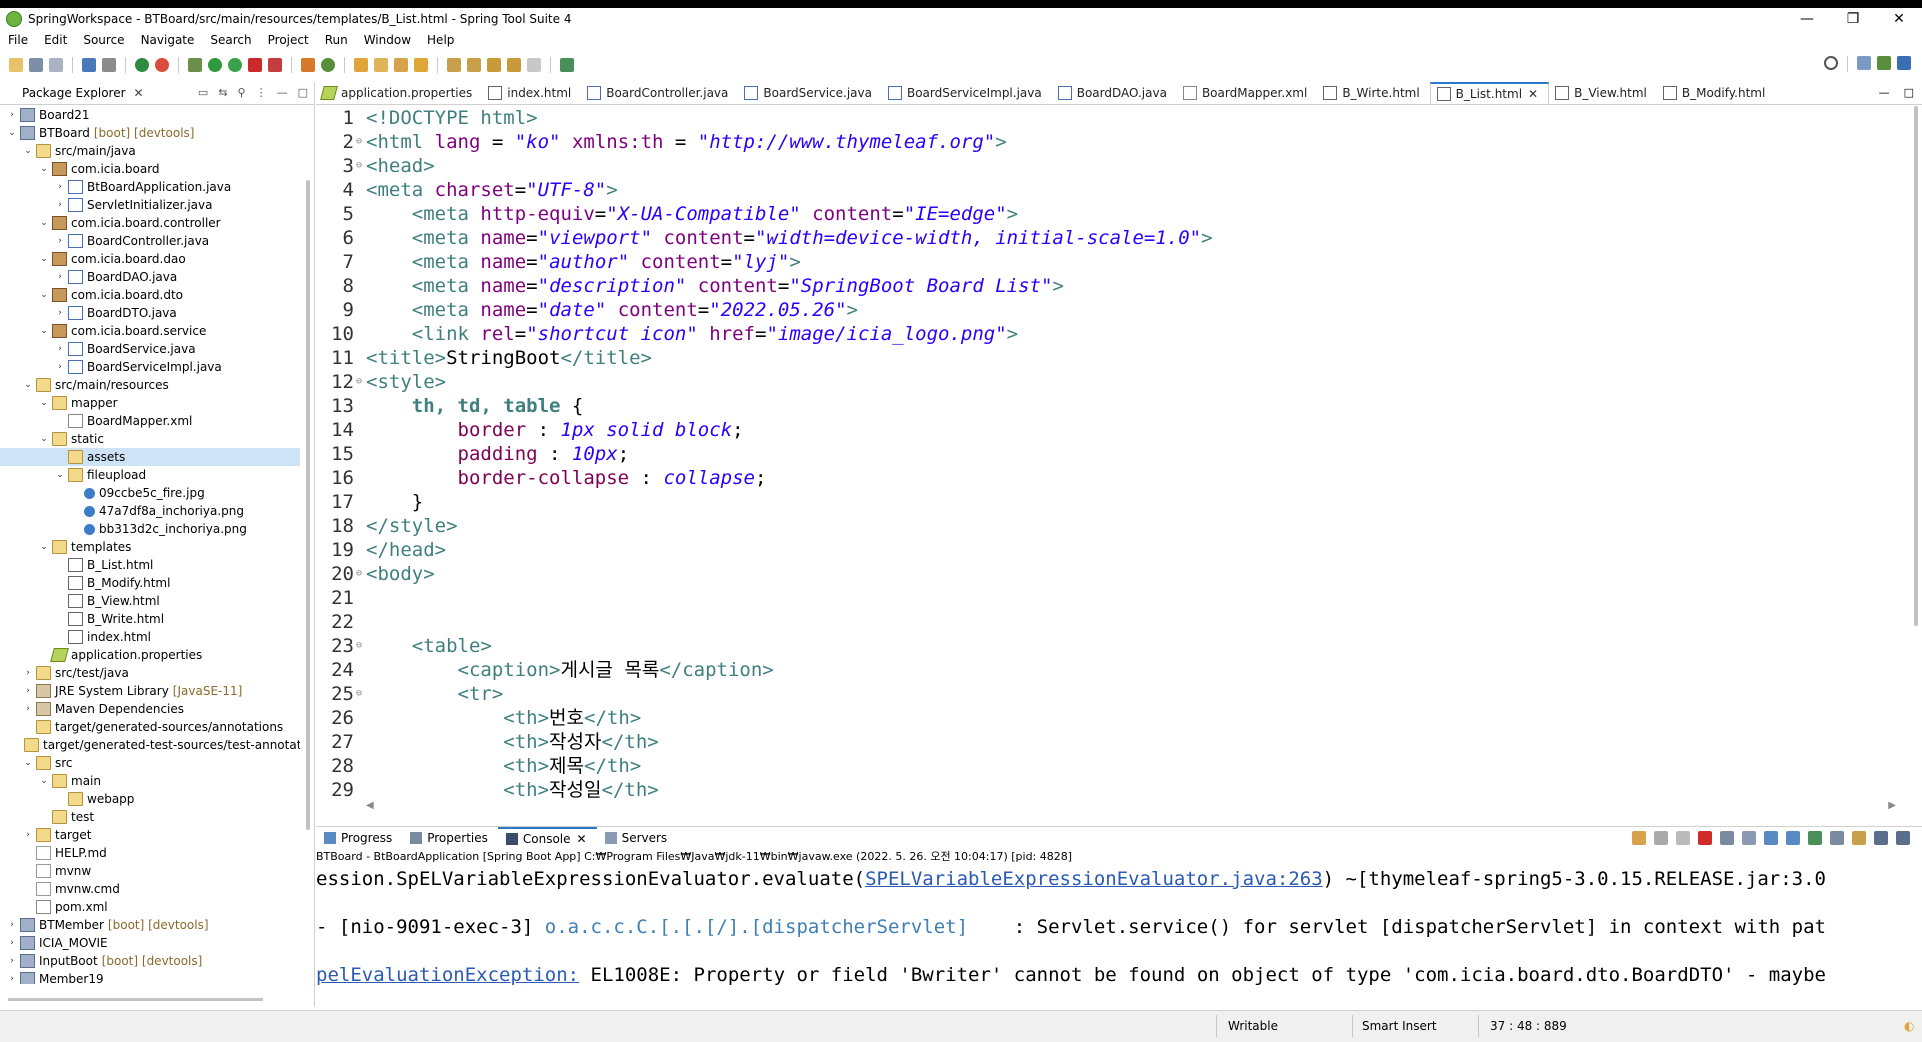  What do you see at coordinates (308, 505) in the screenshot?
I see `vertical-scrollbar` at bounding box center [308, 505].